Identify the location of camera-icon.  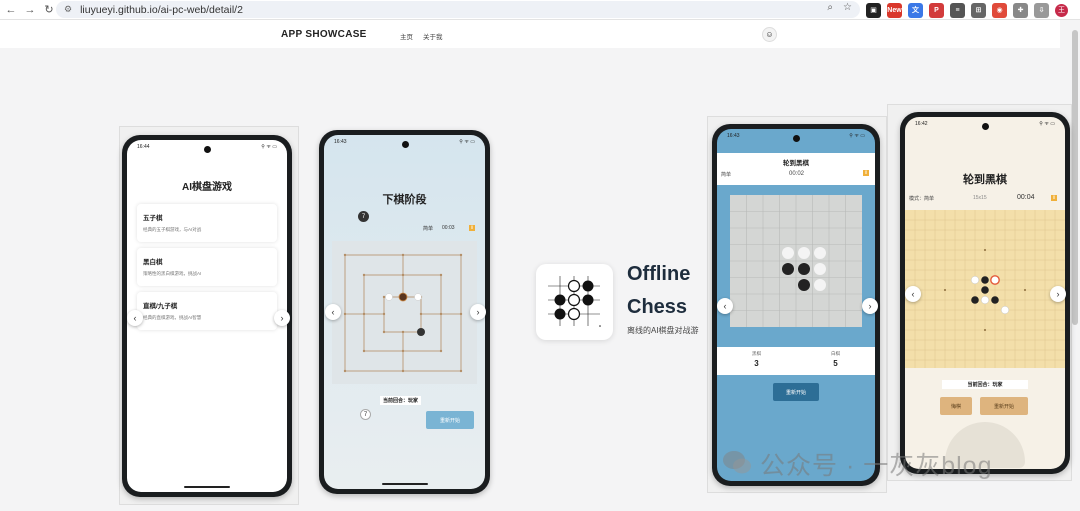
(985, 126).